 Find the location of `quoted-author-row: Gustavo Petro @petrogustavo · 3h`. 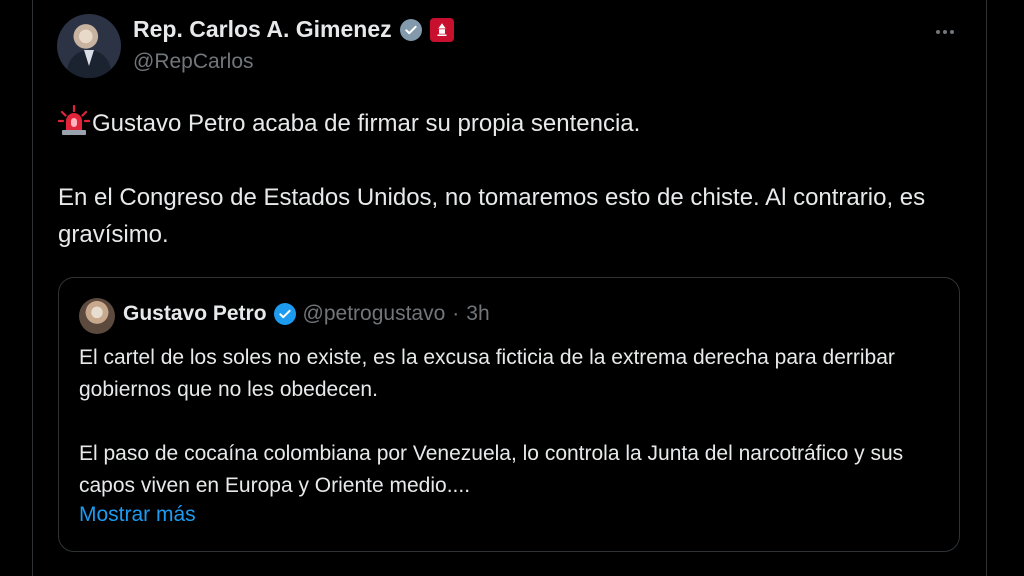

quoted-author-row: Gustavo Petro @petrogustavo · 3h is located at coordinates (306, 314).